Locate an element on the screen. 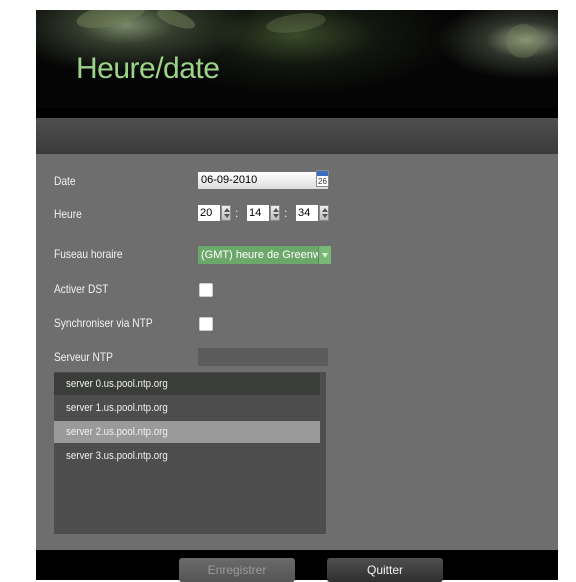 Image resolution: width=576 pixels, height=582 pixels. time-label: Heure is located at coordinates (68, 214).